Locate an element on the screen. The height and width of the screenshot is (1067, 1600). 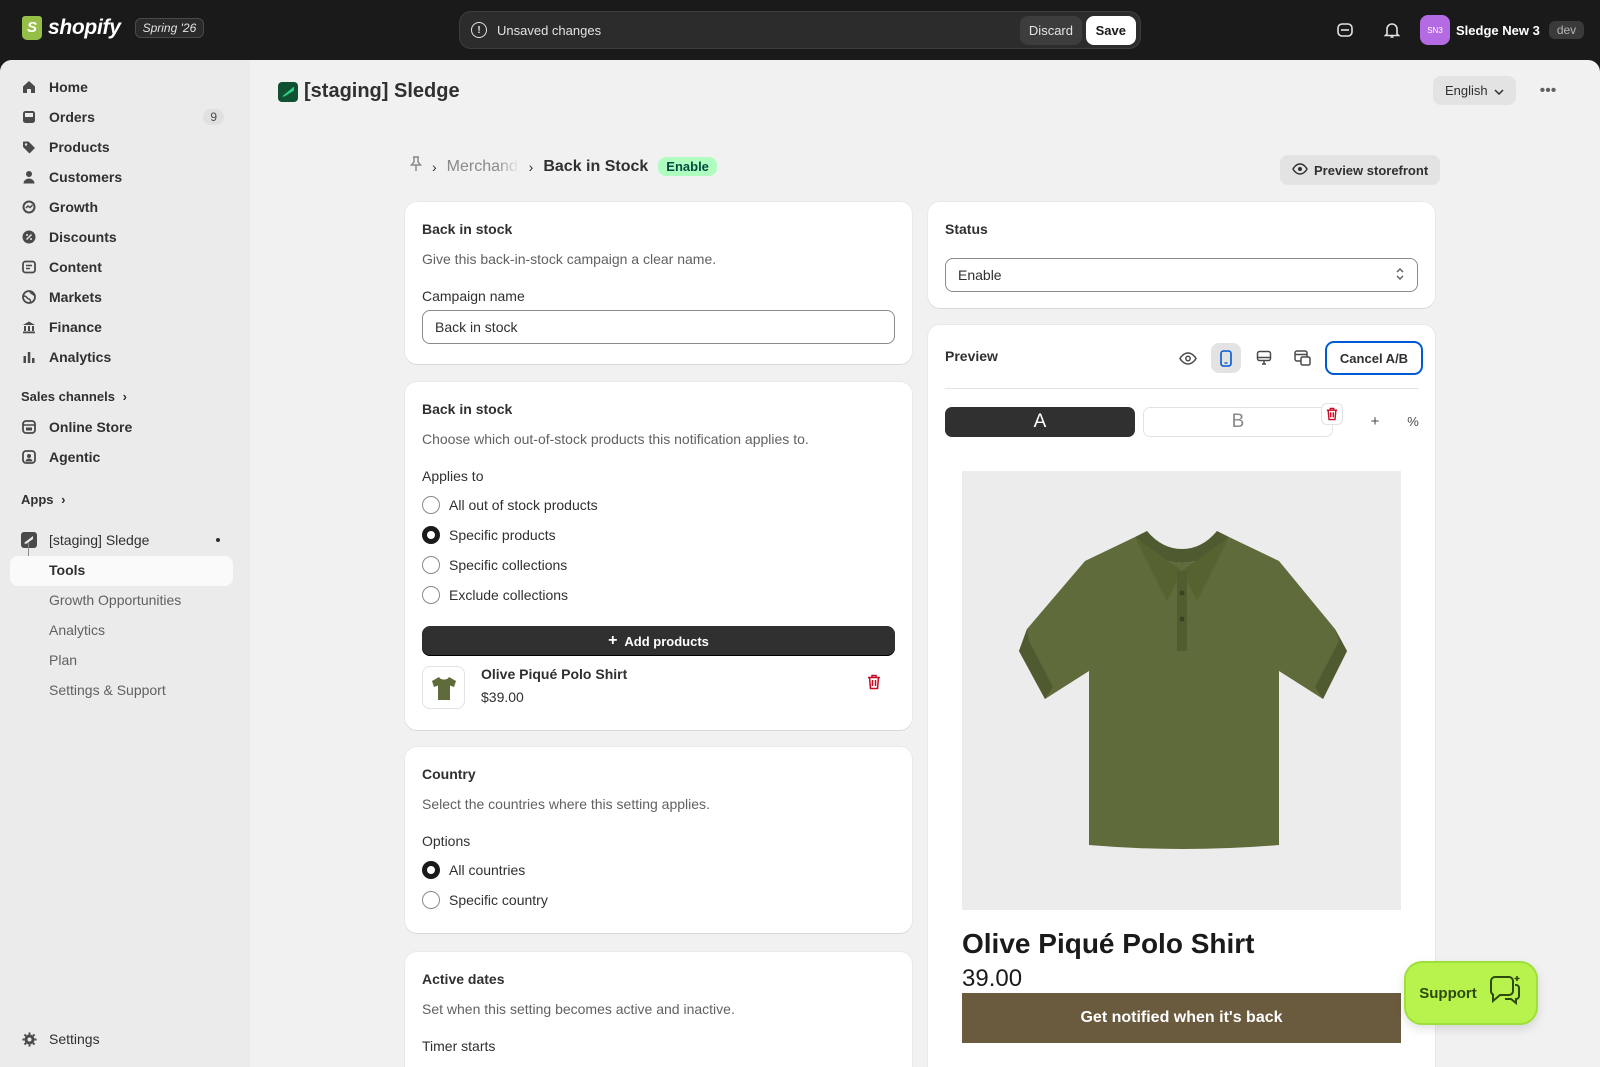
pin-dot-icon is located at coordinates (218, 540).